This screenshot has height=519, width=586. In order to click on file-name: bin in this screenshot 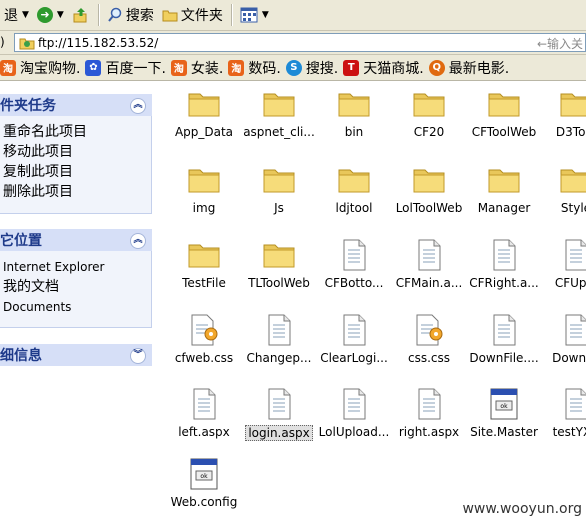, I will do `click(354, 132)`.